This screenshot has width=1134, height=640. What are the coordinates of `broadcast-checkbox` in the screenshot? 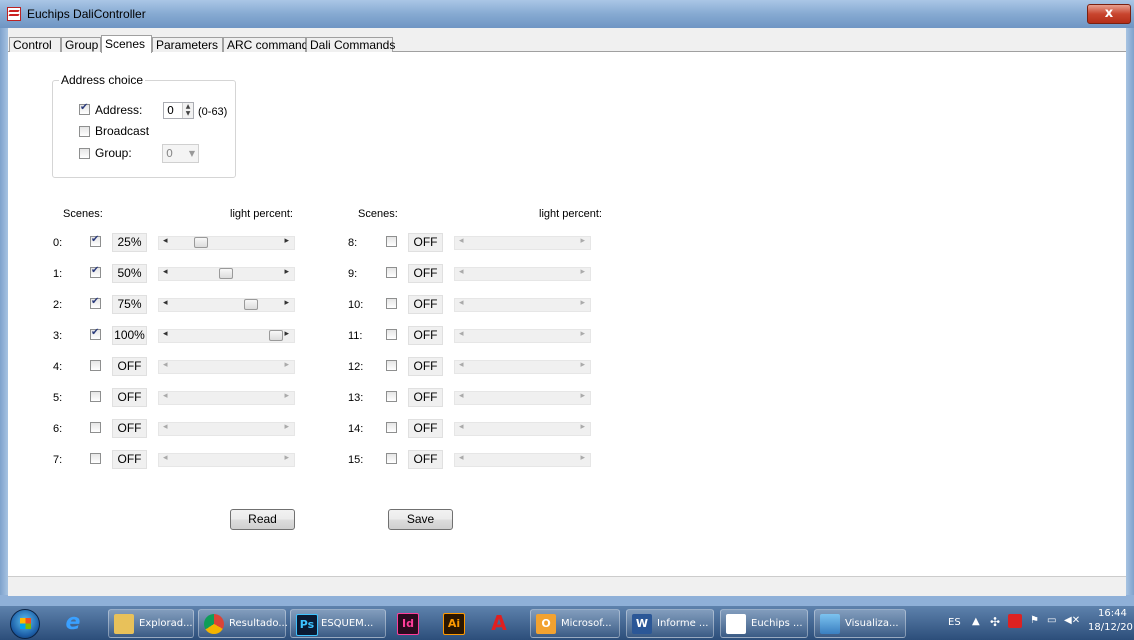 It's located at (84, 131).